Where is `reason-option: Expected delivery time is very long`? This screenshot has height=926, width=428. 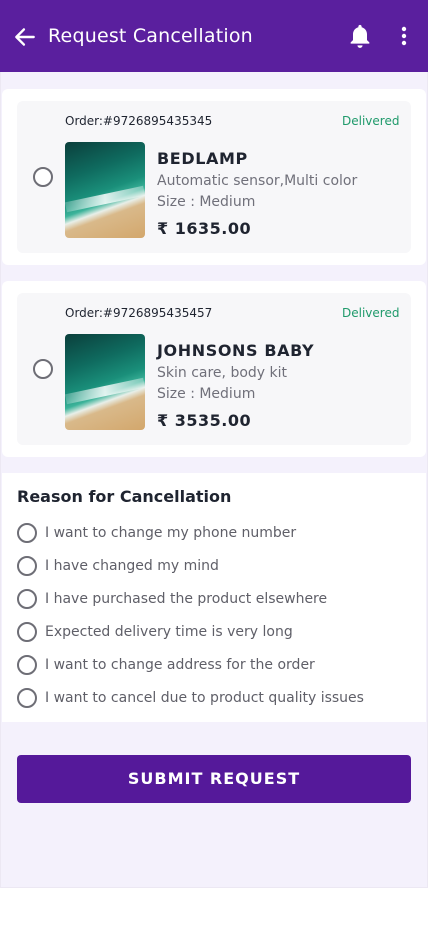 reason-option: Expected delivery time is very long is located at coordinates (217, 632).